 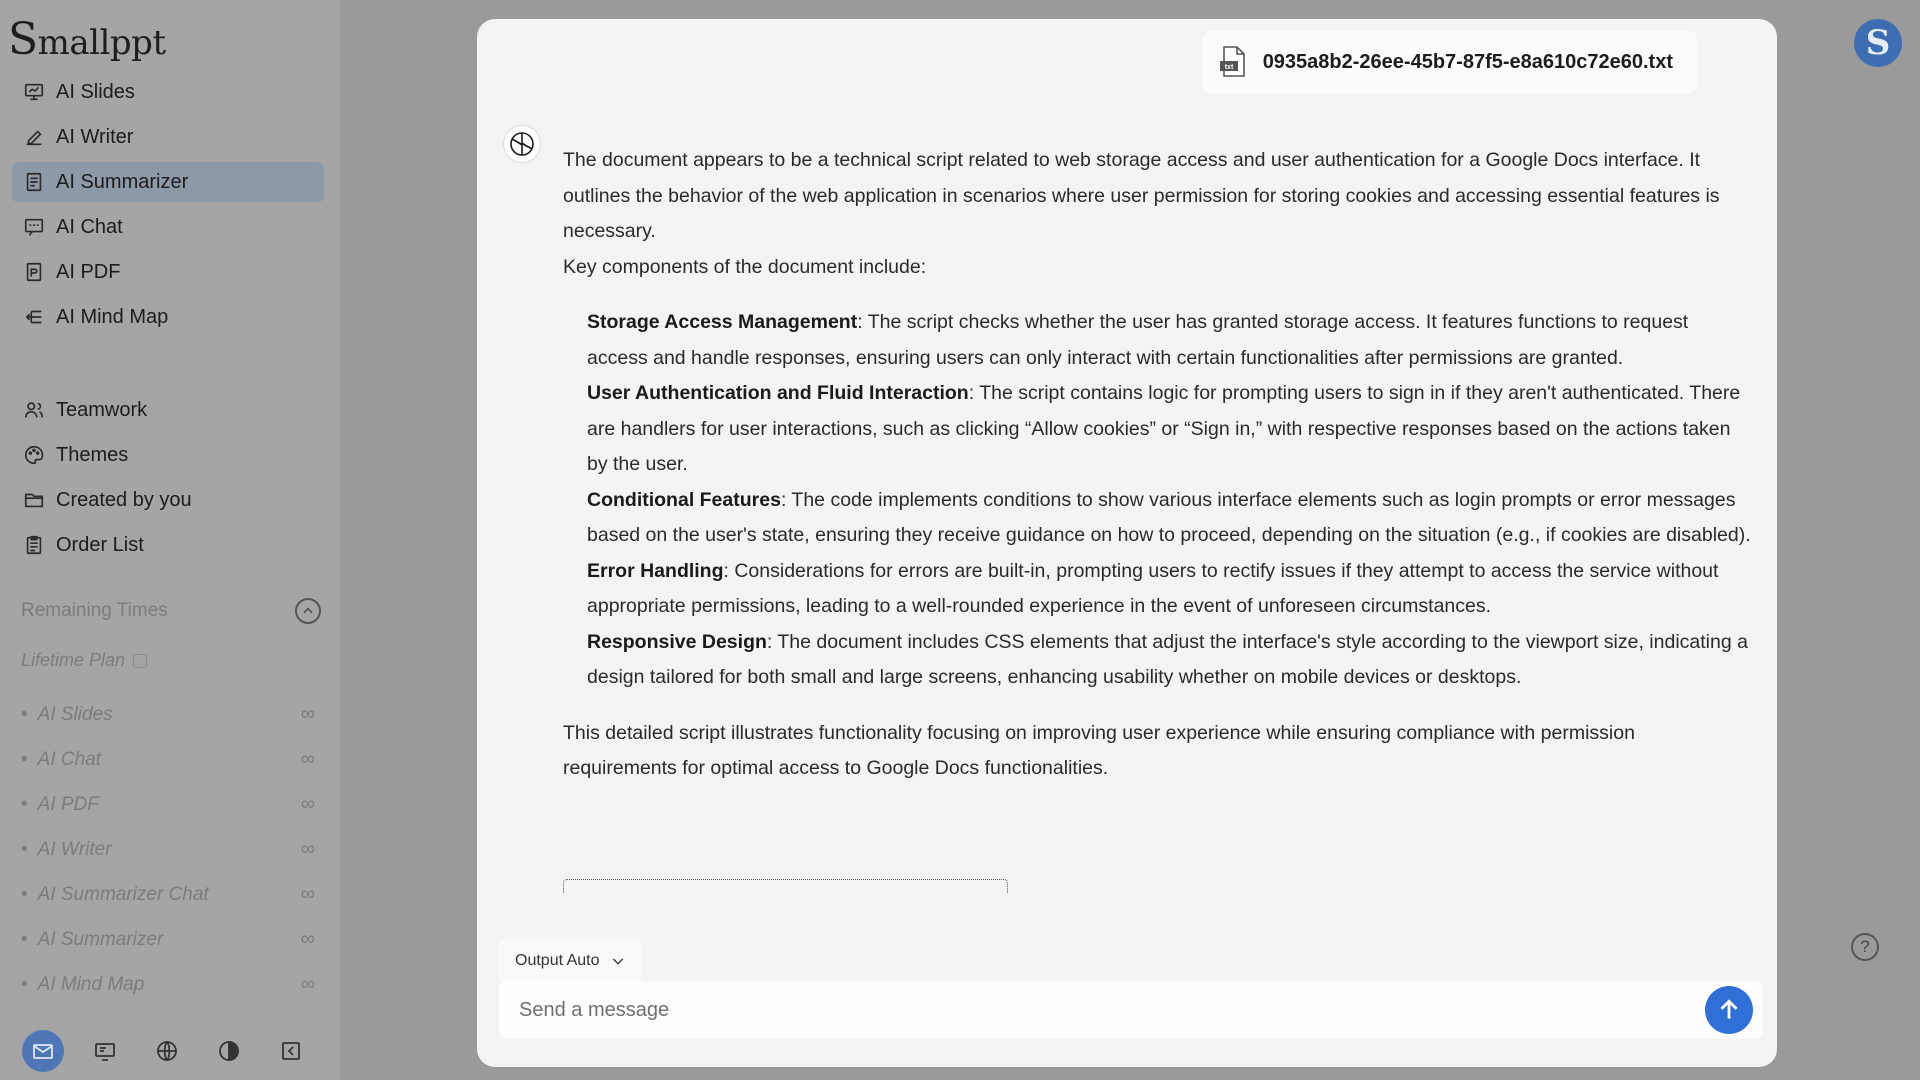 What do you see at coordinates (168, 804) in the screenshot?
I see `quota-row: AI PDF ∞` at bounding box center [168, 804].